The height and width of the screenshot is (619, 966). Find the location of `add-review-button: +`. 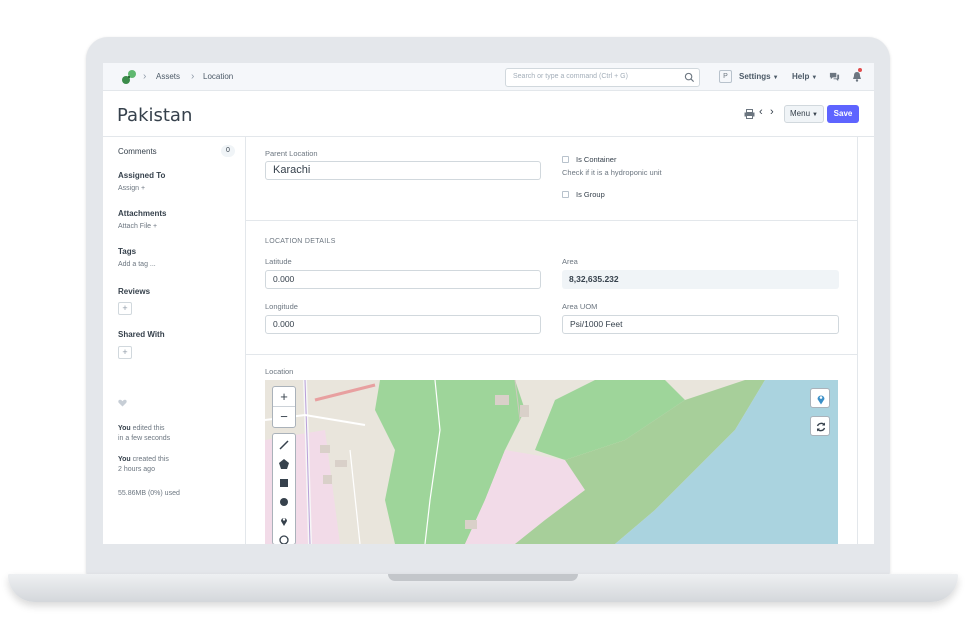

add-review-button: + is located at coordinates (125, 308).